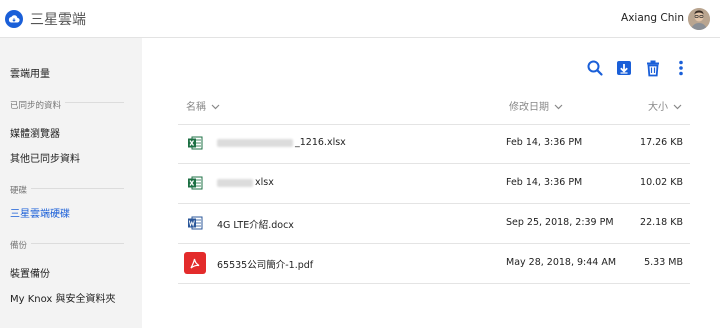  I want to click on file-name: xlsx, so click(245, 182).